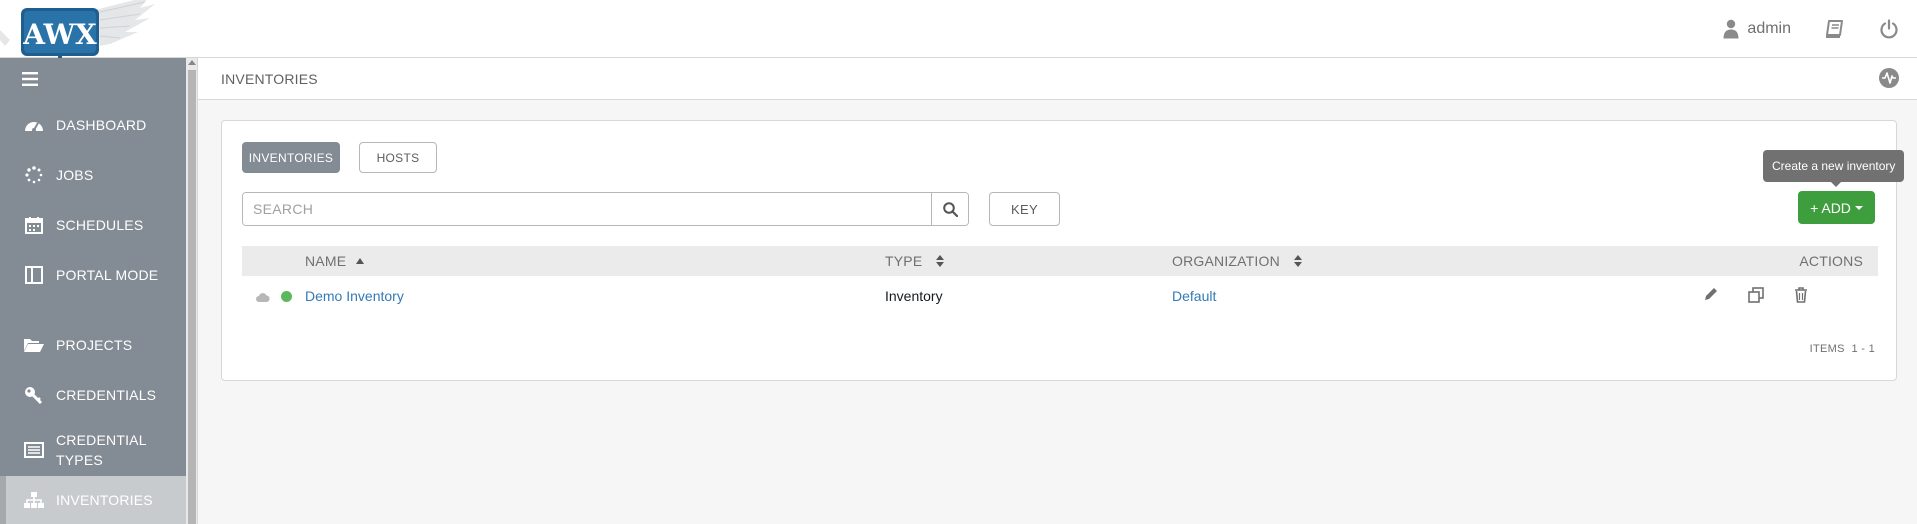 This screenshot has width=1917, height=524. I want to click on sidebar-item-schedules: SCHEDULES, so click(93, 225).